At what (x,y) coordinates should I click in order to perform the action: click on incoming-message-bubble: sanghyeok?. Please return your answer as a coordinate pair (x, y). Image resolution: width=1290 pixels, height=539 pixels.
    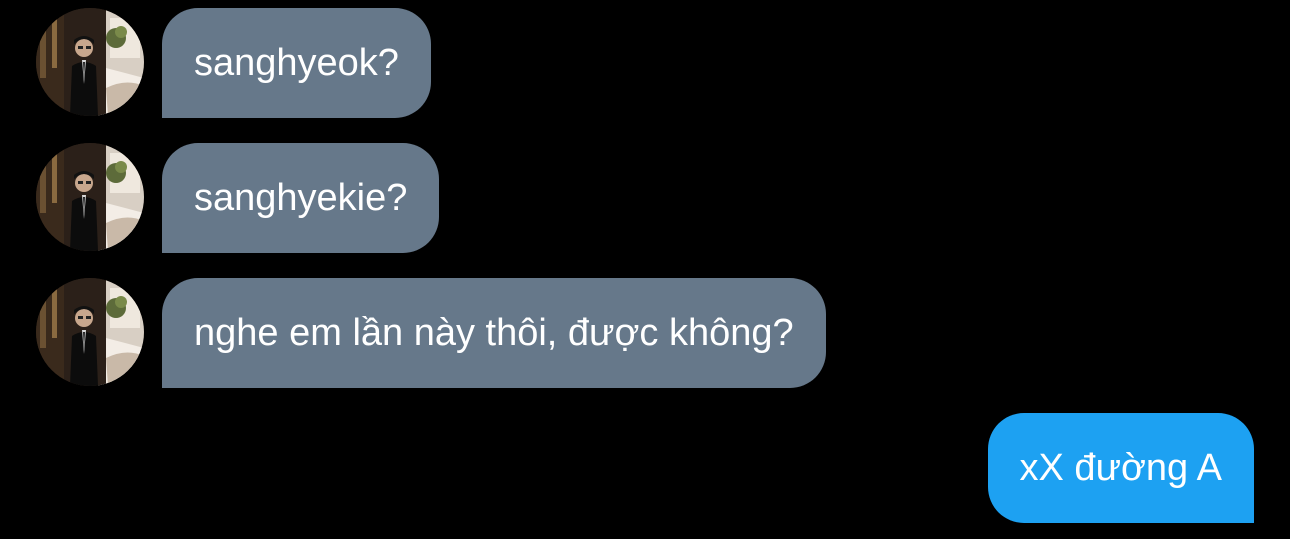
    Looking at the image, I should click on (296, 63).